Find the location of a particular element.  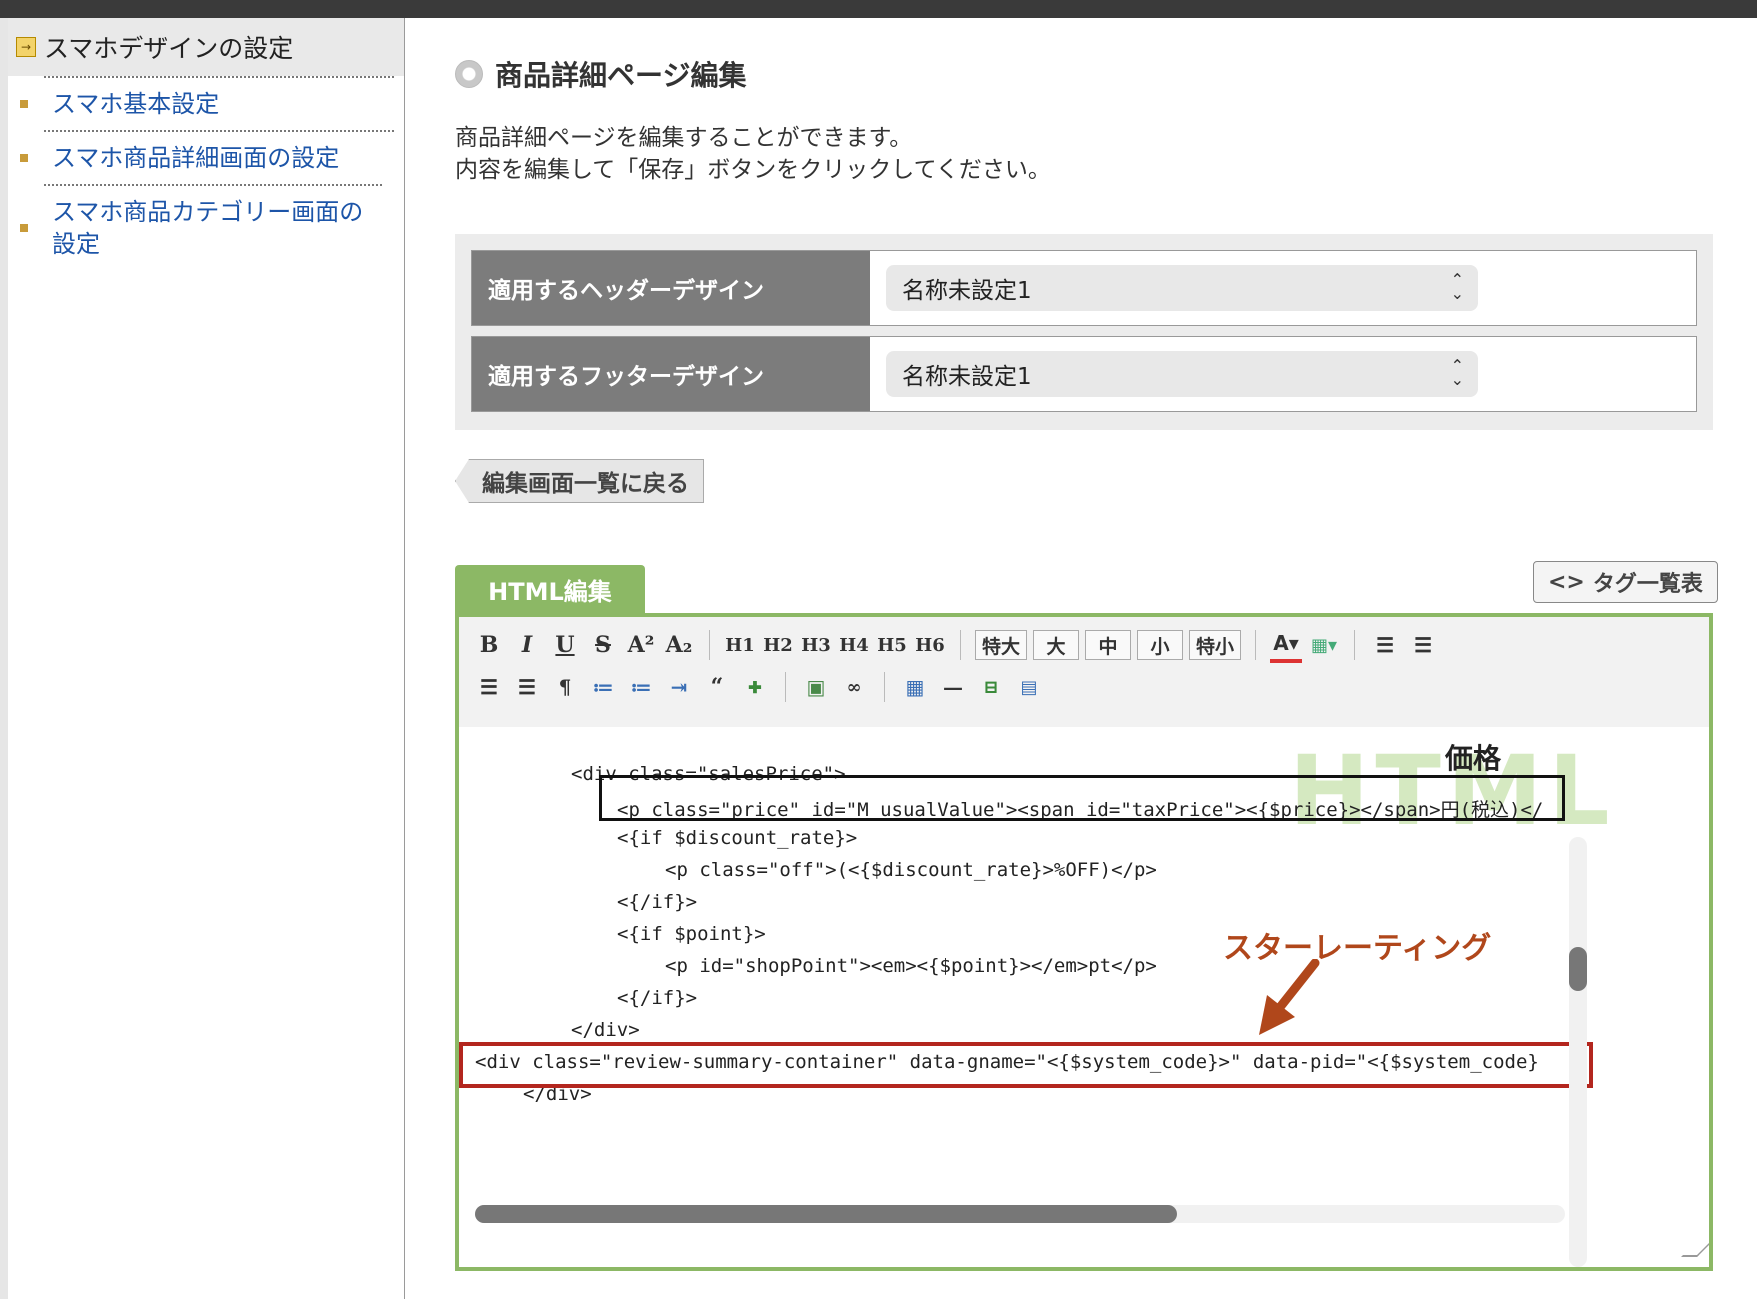

sidebar-header-label: スマホデザインの設定 is located at coordinates (169, 48).